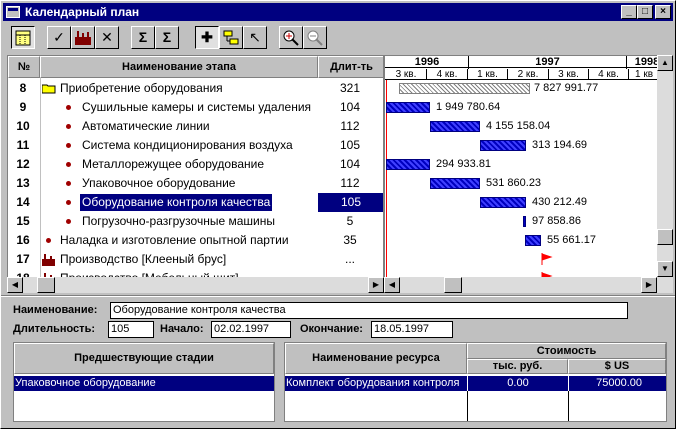 This screenshot has height=429, width=676. I want to click on gantt-horizontal-scrollbar: ◀ ▶, so click(528, 285).